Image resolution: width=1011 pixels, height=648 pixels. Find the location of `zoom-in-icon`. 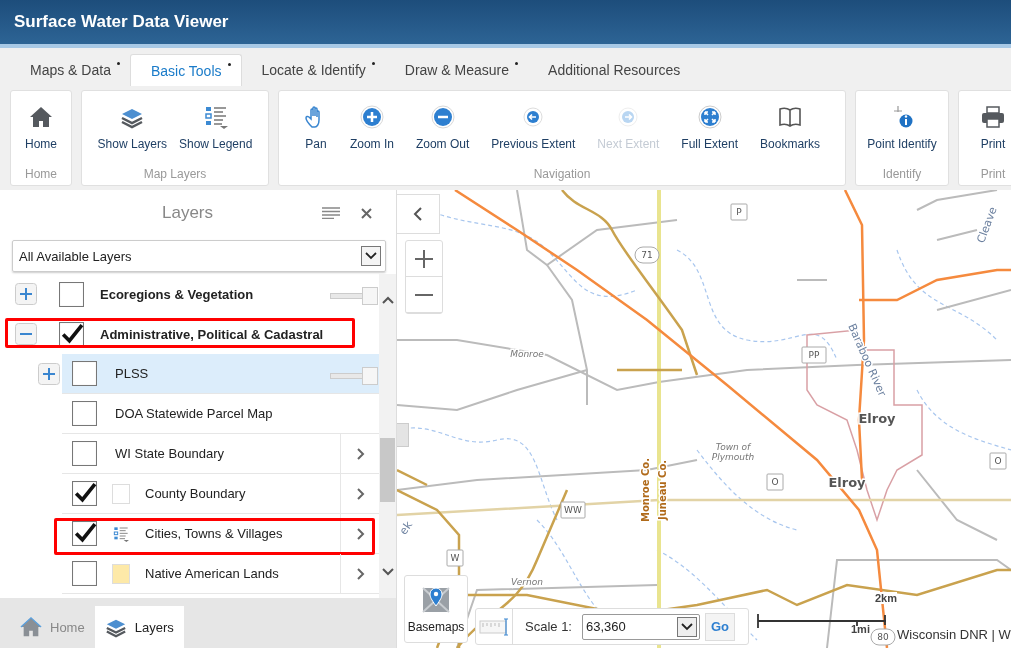

zoom-in-icon is located at coordinates (371, 117).